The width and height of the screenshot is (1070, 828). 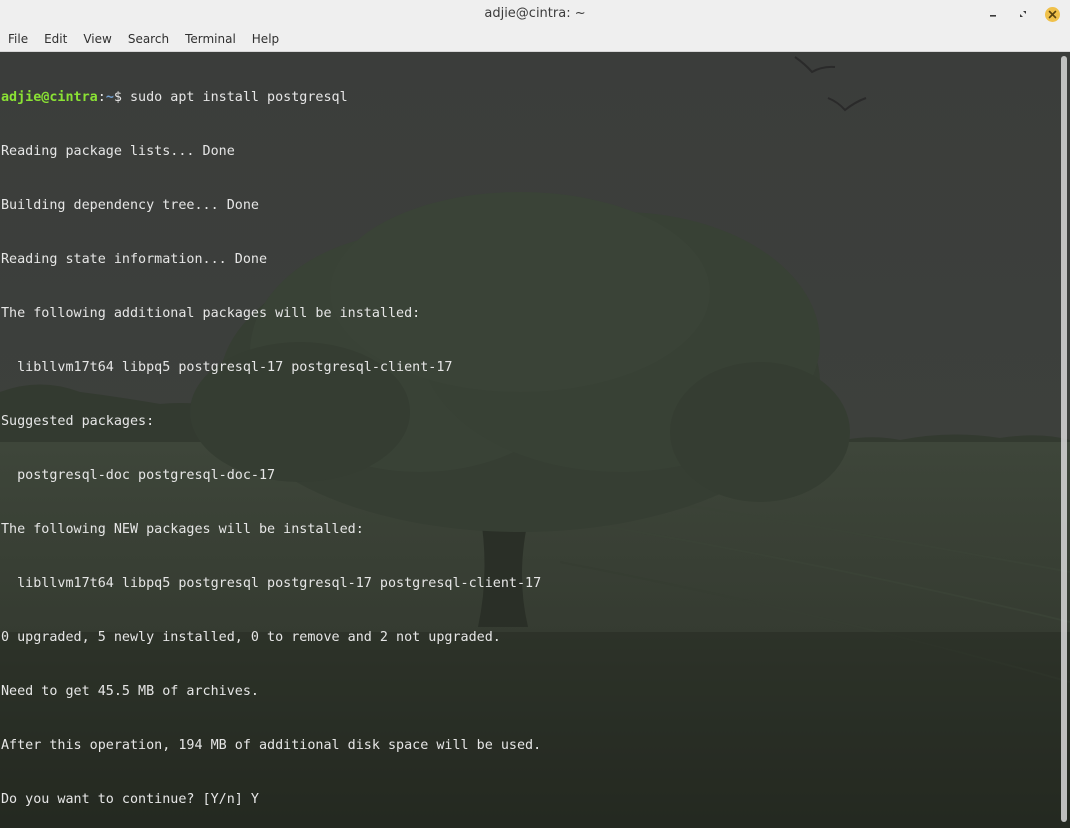 I want to click on close-button, so click(x=1052, y=14).